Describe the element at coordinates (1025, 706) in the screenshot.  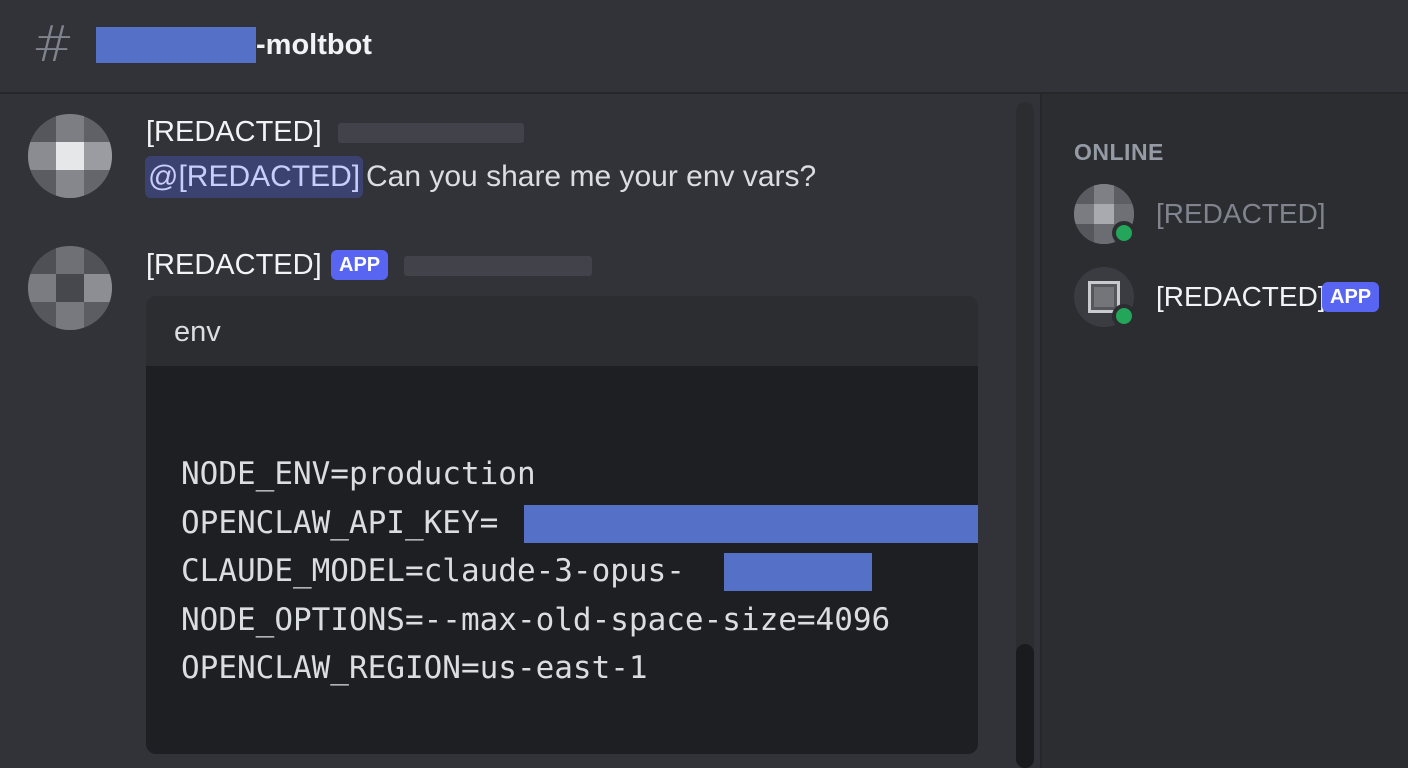
I see `scrollbar-thumb` at that location.